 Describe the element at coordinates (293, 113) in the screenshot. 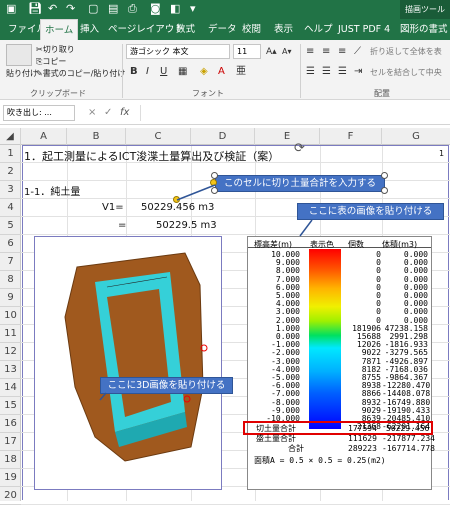

I see `formula-input` at that location.